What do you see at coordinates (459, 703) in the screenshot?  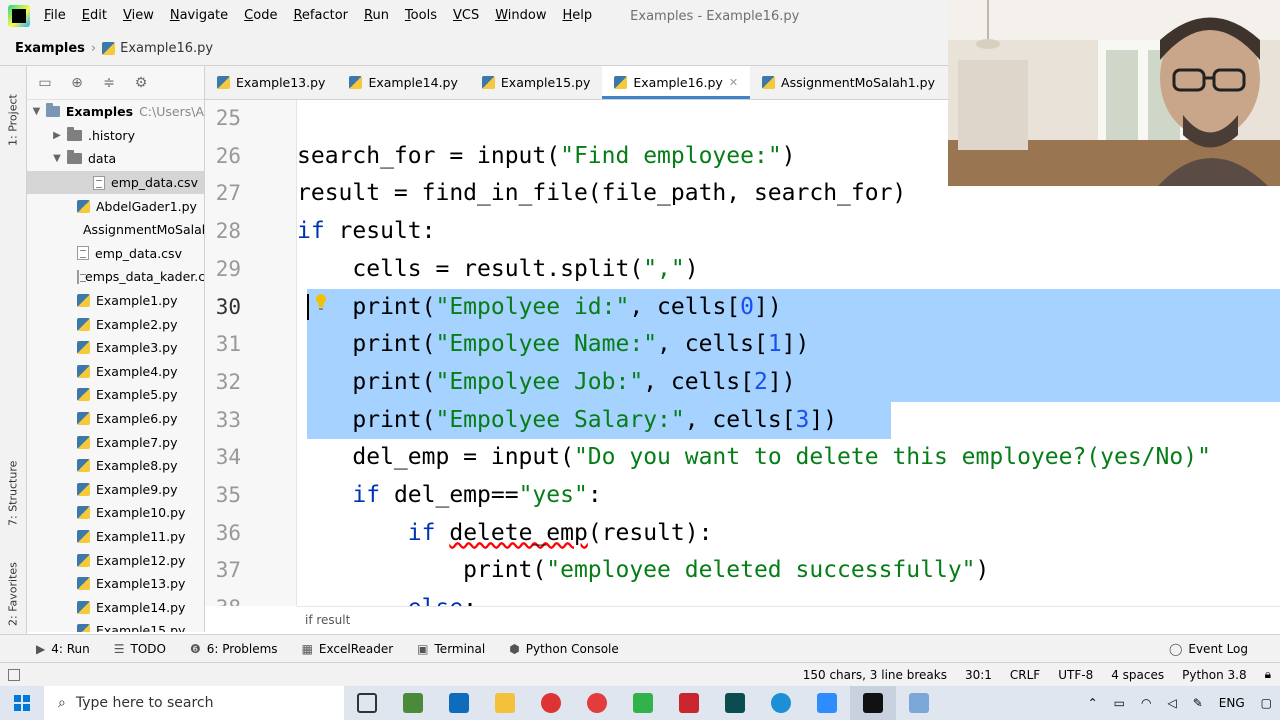 I see `mail-icon` at bounding box center [459, 703].